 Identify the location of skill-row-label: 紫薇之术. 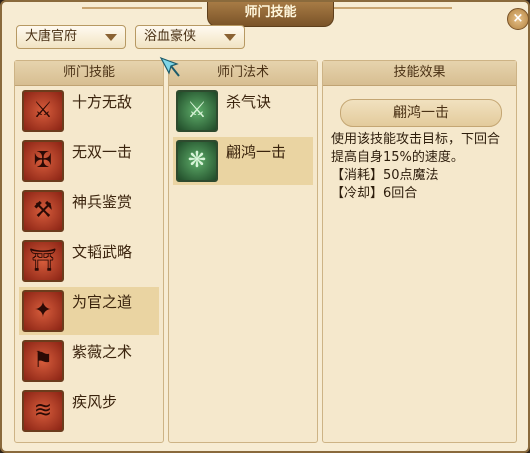
(102, 352).